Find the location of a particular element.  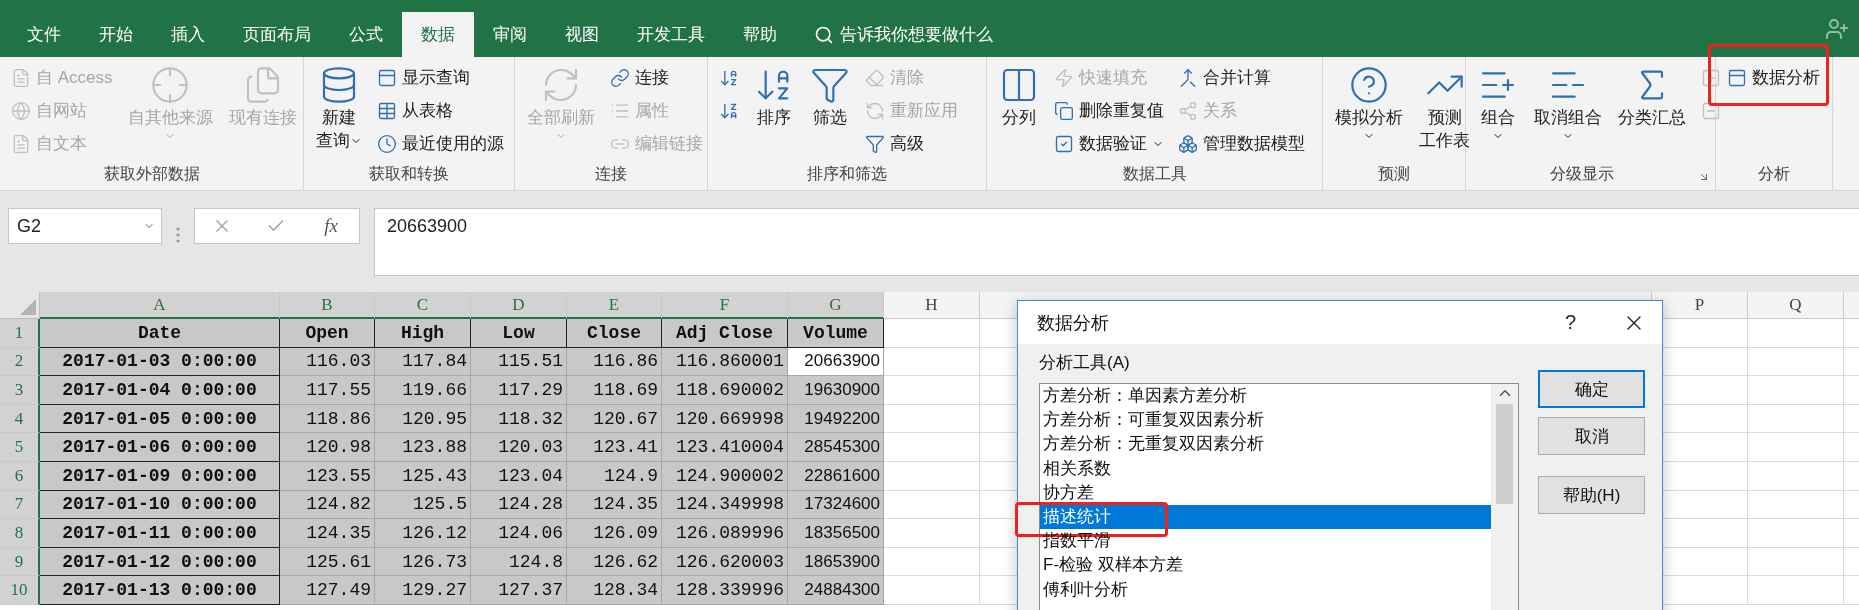

column-header: P is located at coordinates (1700, 305).